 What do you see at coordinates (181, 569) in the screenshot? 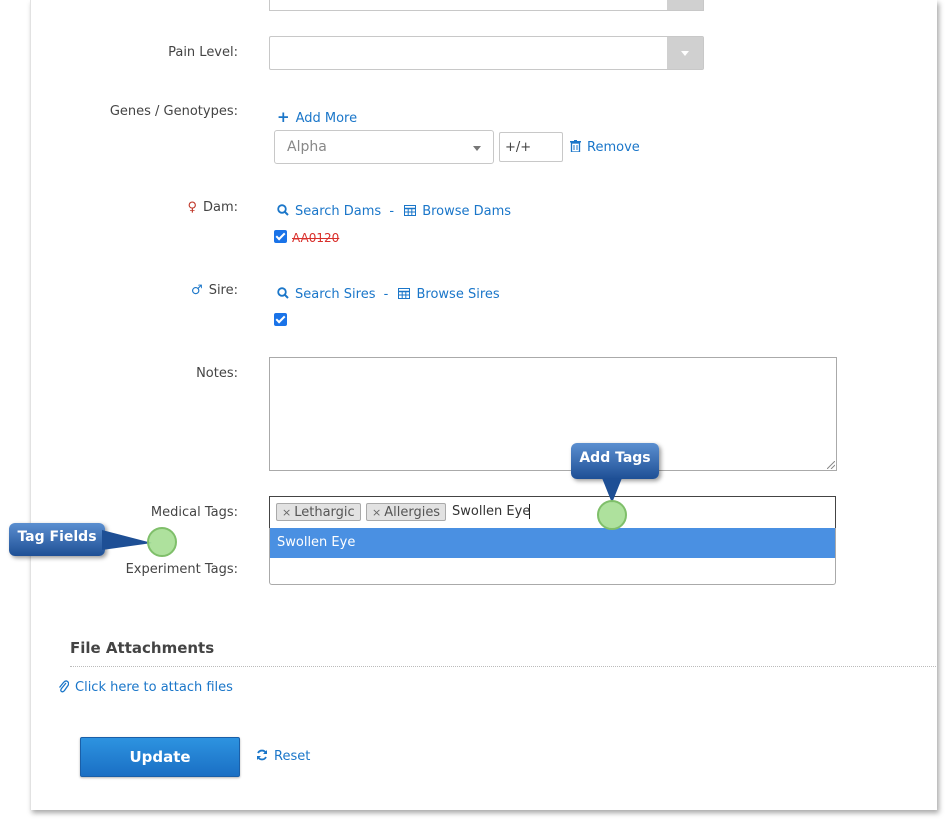
I see `experiment-tags-label: Experiment Tags:` at bounding box center [181, 569].